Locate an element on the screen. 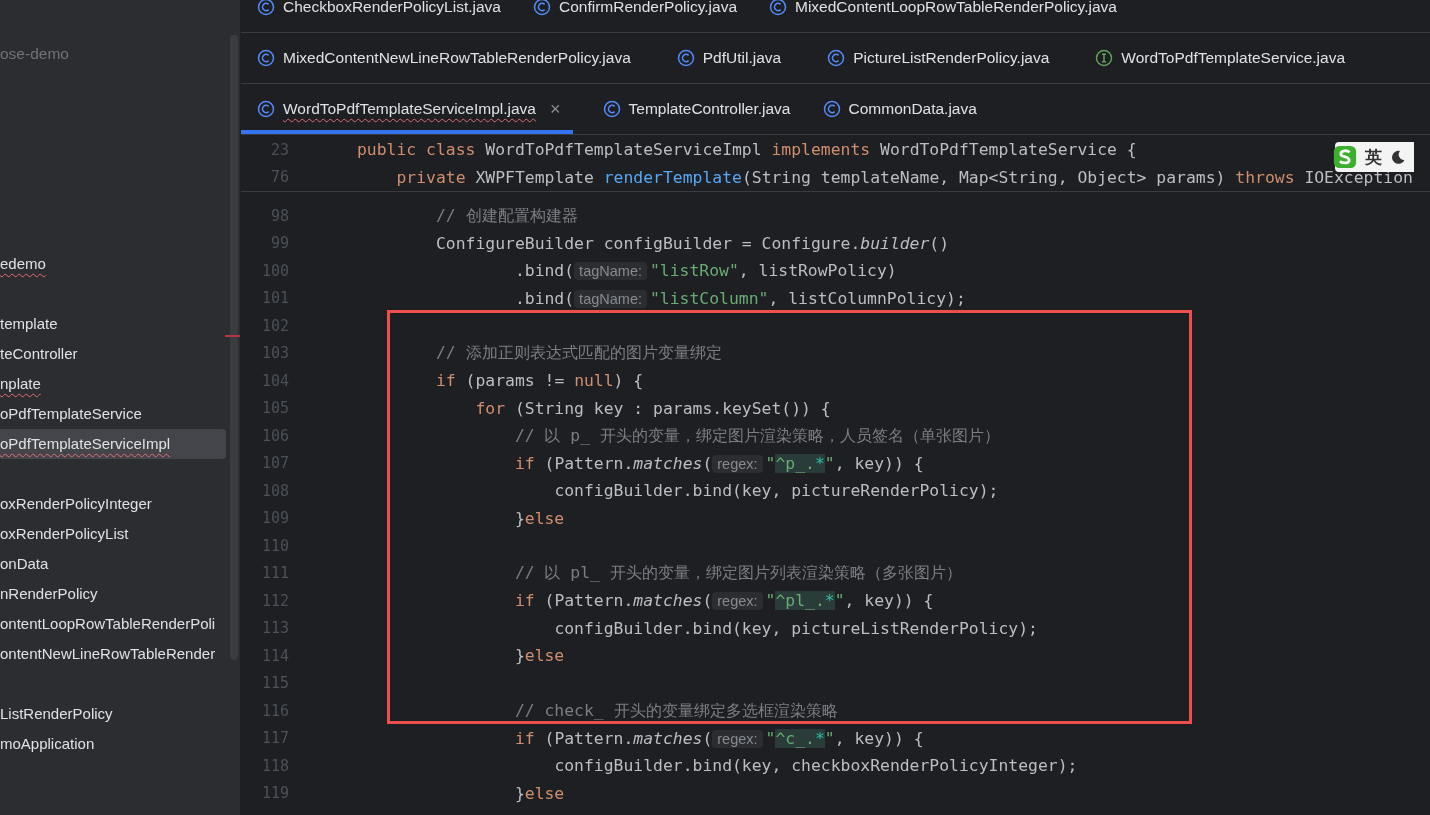 The image size is (1430, 815). file-tab: TemplateController.java is located at coordinates (696, 109).